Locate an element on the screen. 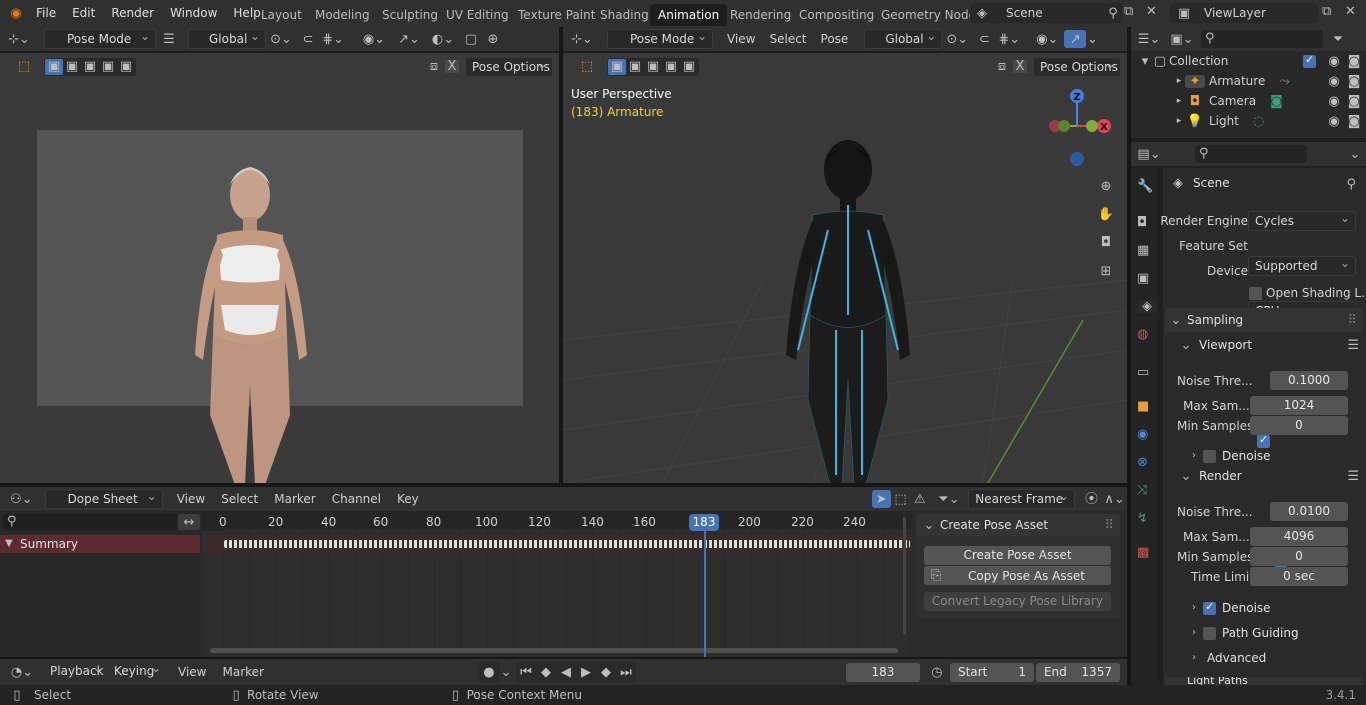 The width and height of the screenshot is (1366, 705). menu-render: Render is located at coordinates (132, 13).